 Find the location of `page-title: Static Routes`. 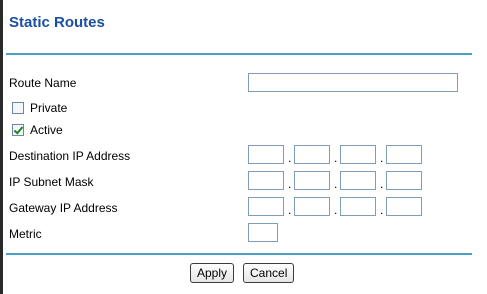

page-title: Static Routes is located at coordinates (57, 22).